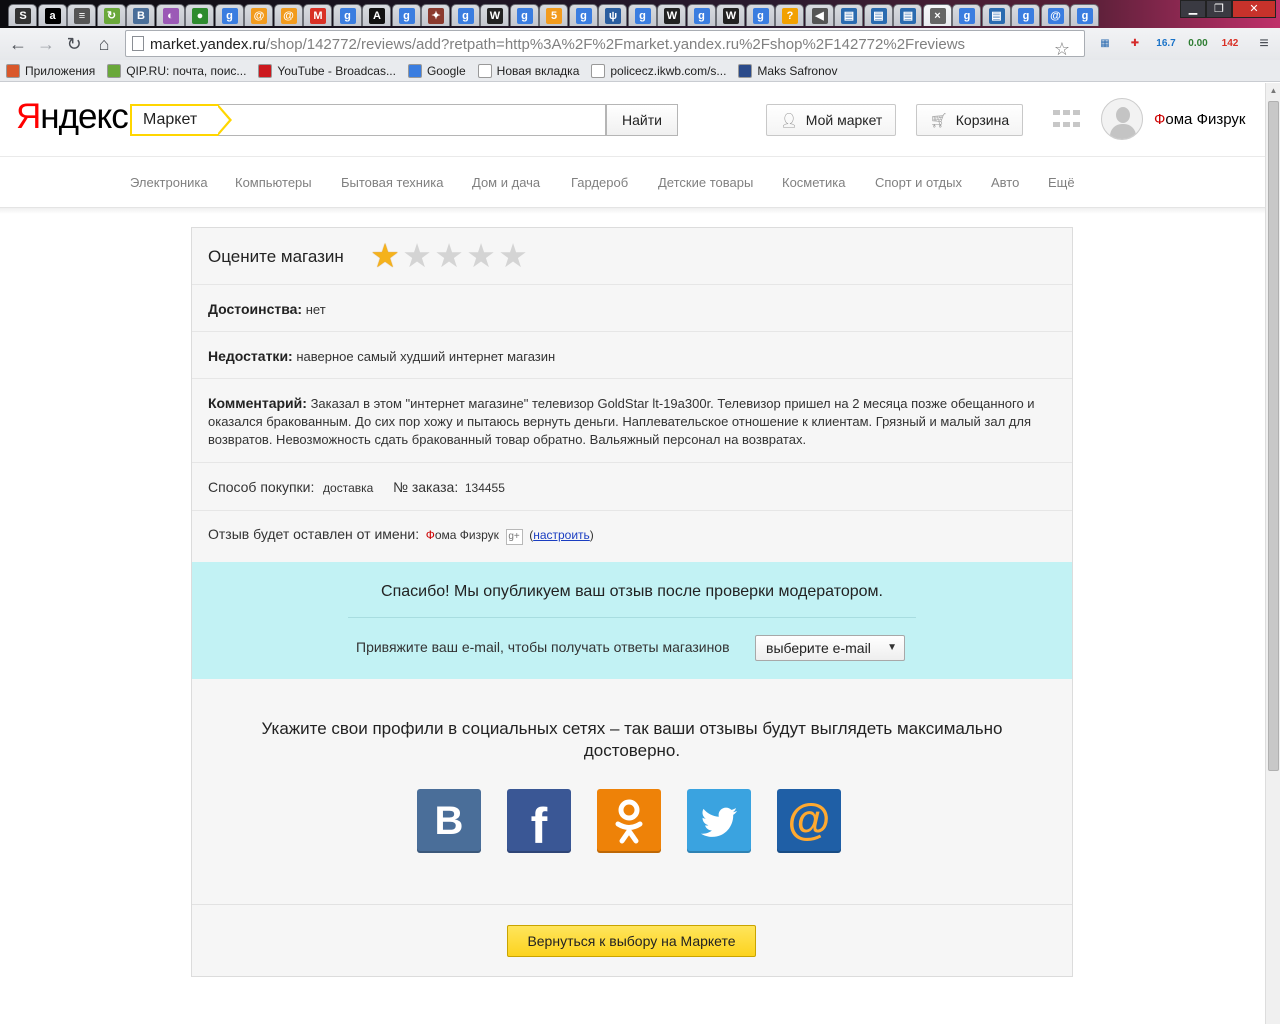  Describe the element at coordinates (170, 14) in the screenshot. I see `browser-tab: ◐` at that location.